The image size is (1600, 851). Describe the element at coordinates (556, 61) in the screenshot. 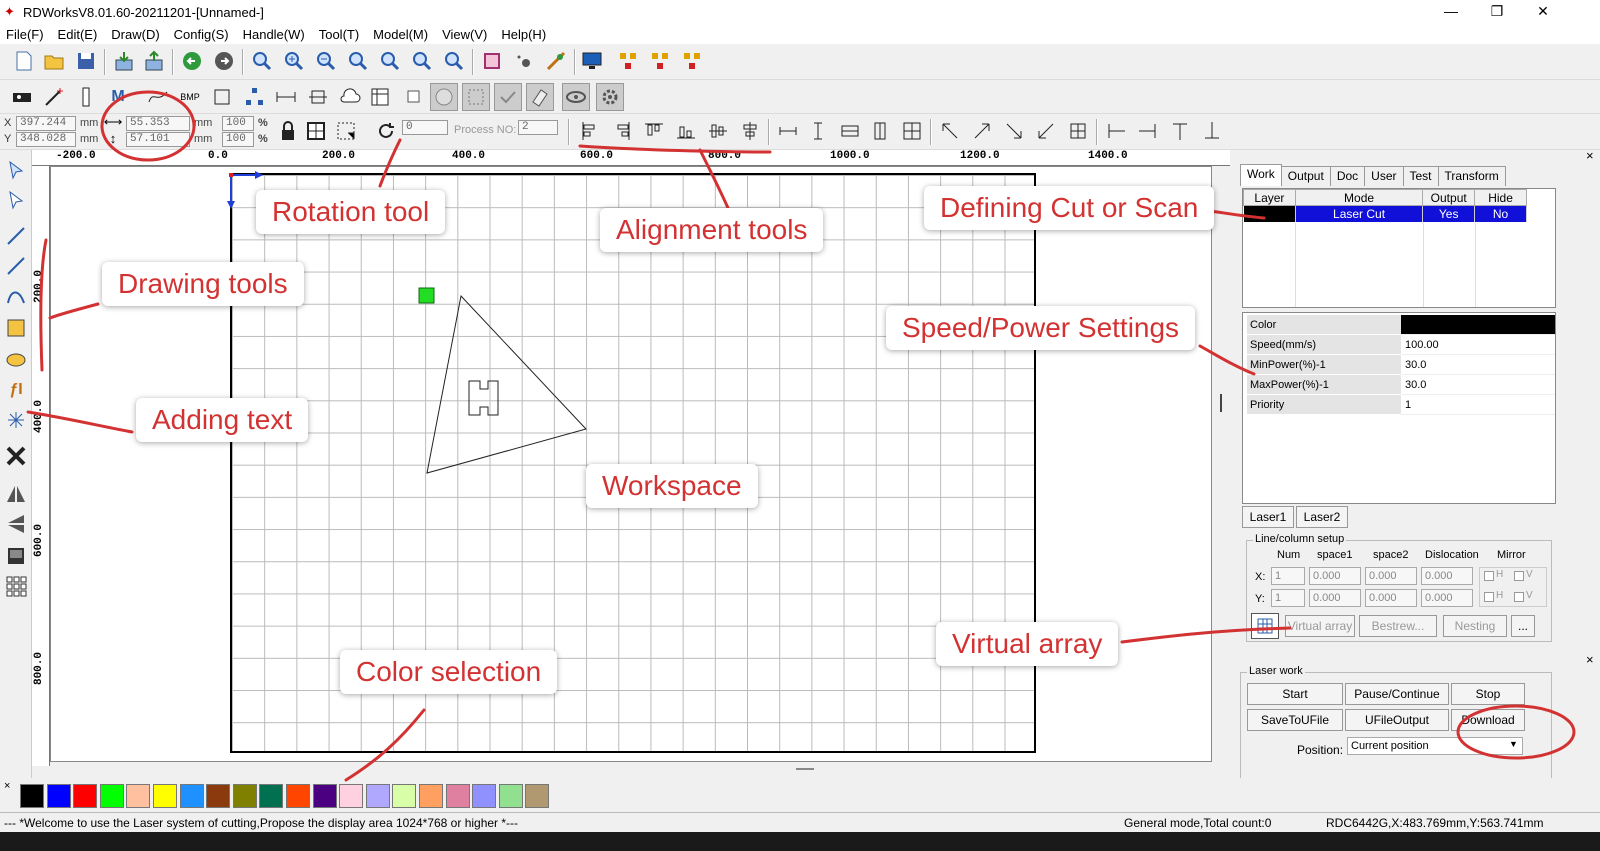

I see `path-edit-icon` at that location.